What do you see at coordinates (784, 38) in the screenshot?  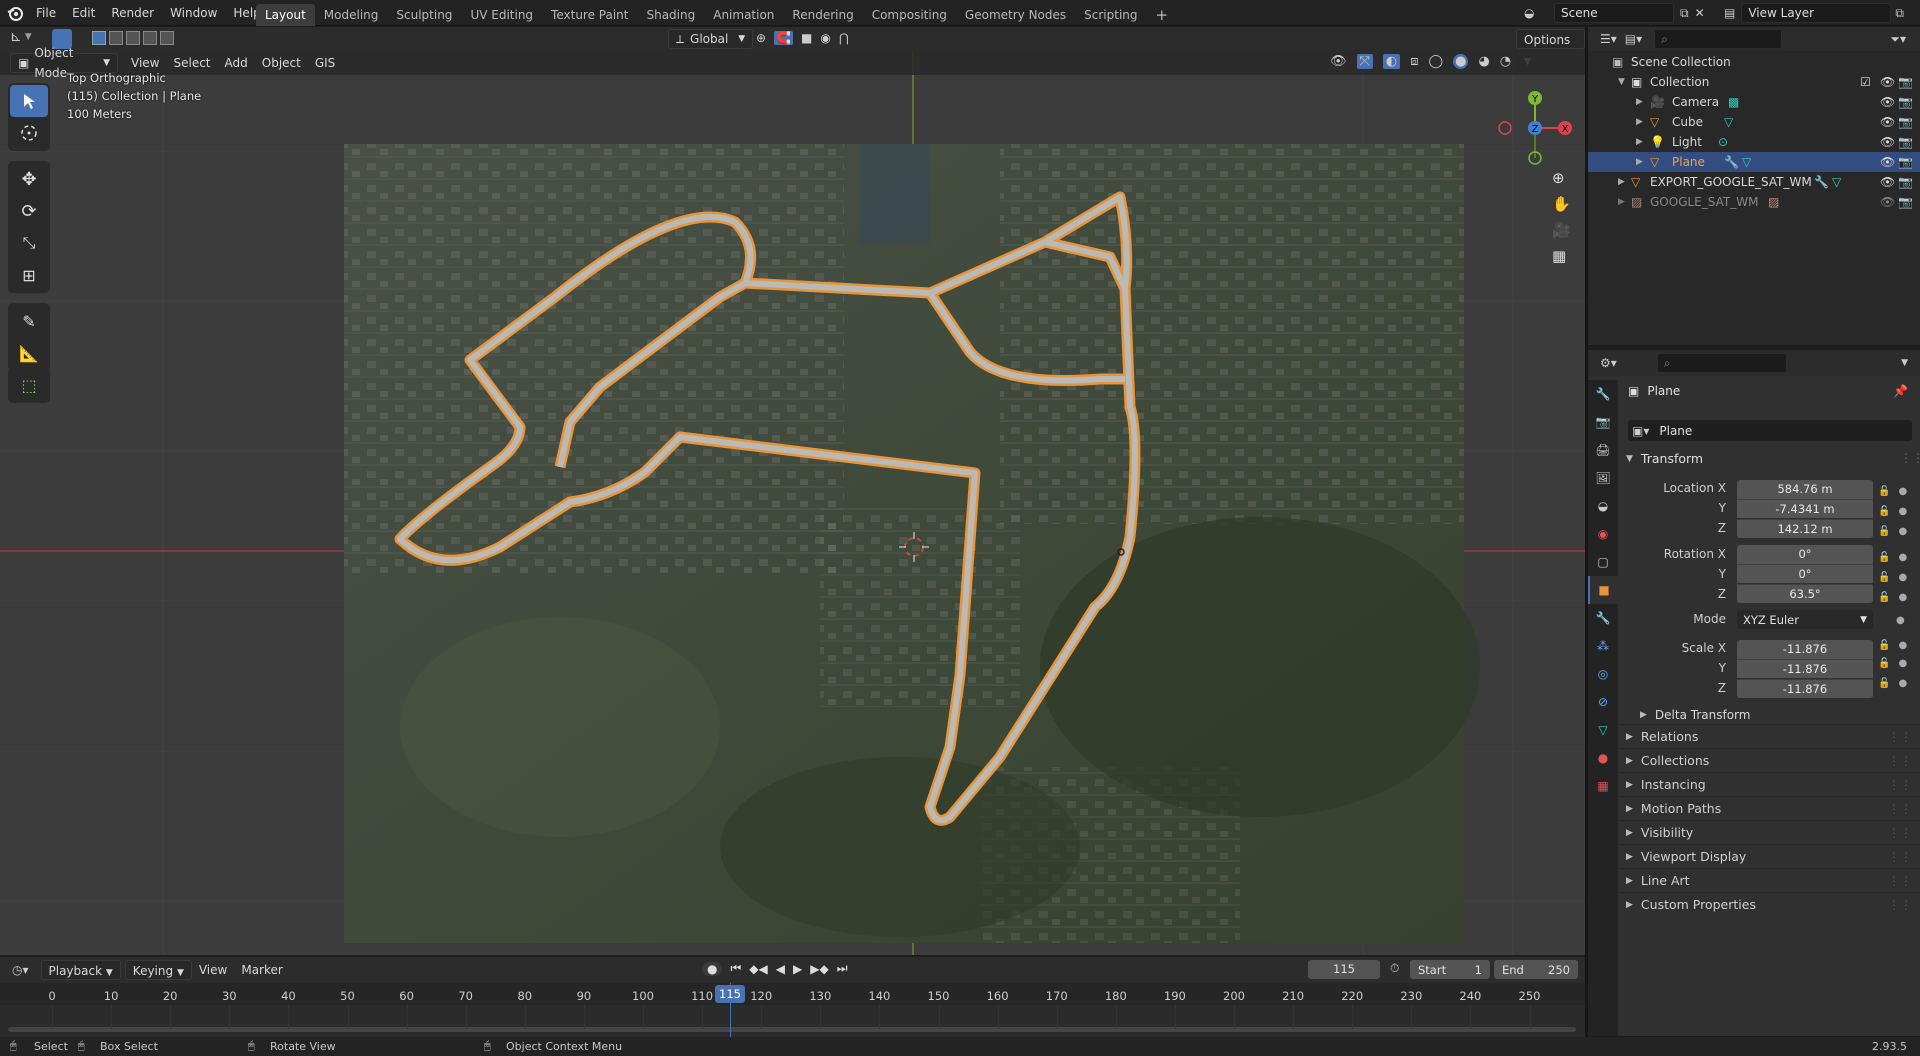 I see `snap-toggle-icon: 🧲` at bounding box center [784, 38].